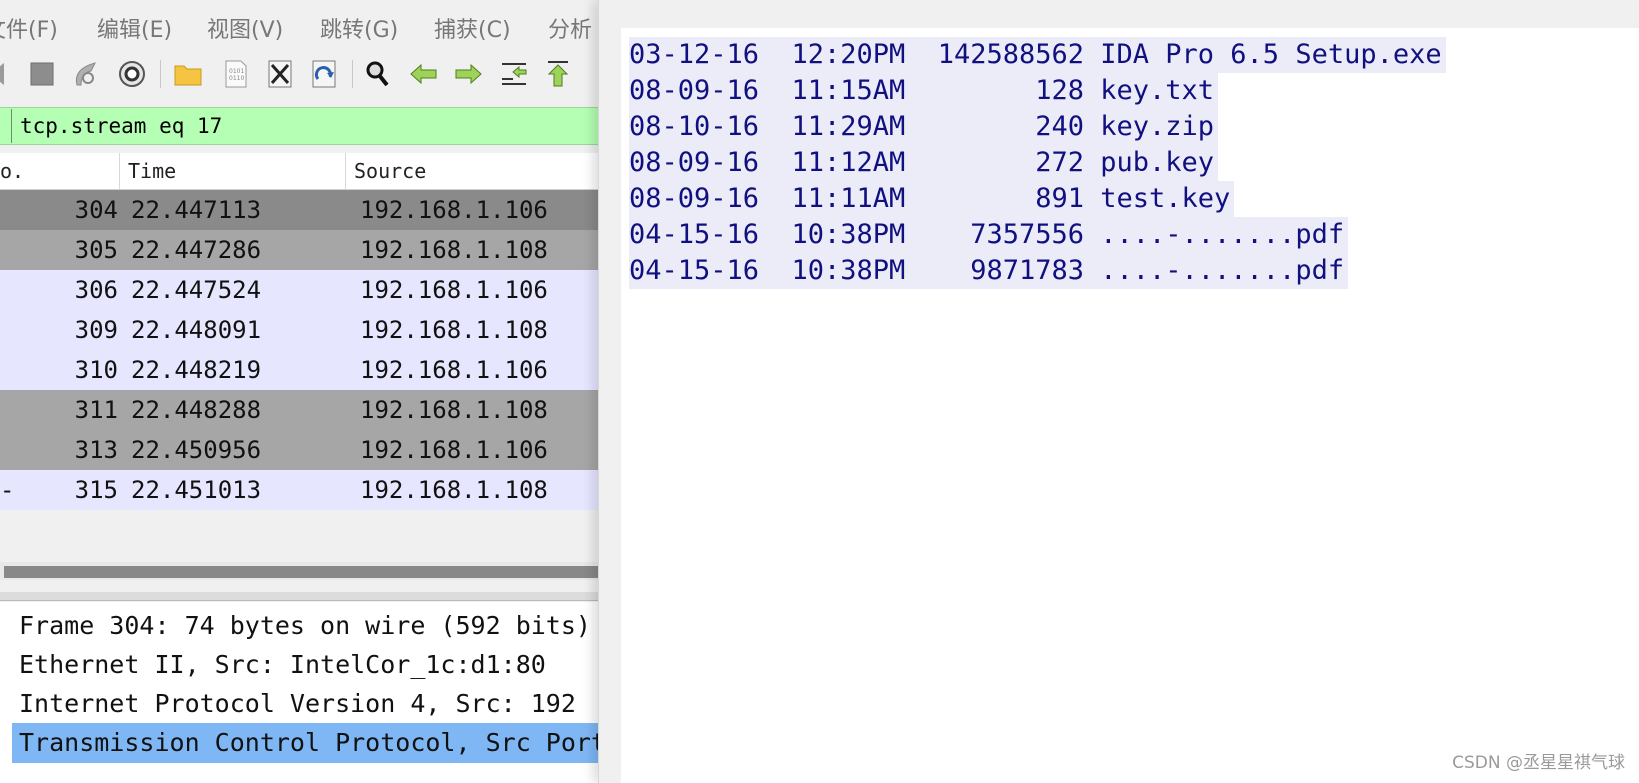 This screenshot has width=1639, height=783. What do you see at coordinates (1538, 763) in the screenshot?
I see `watermark: CSDN @丞星星祺气球` at bounding box center [1538, 763].